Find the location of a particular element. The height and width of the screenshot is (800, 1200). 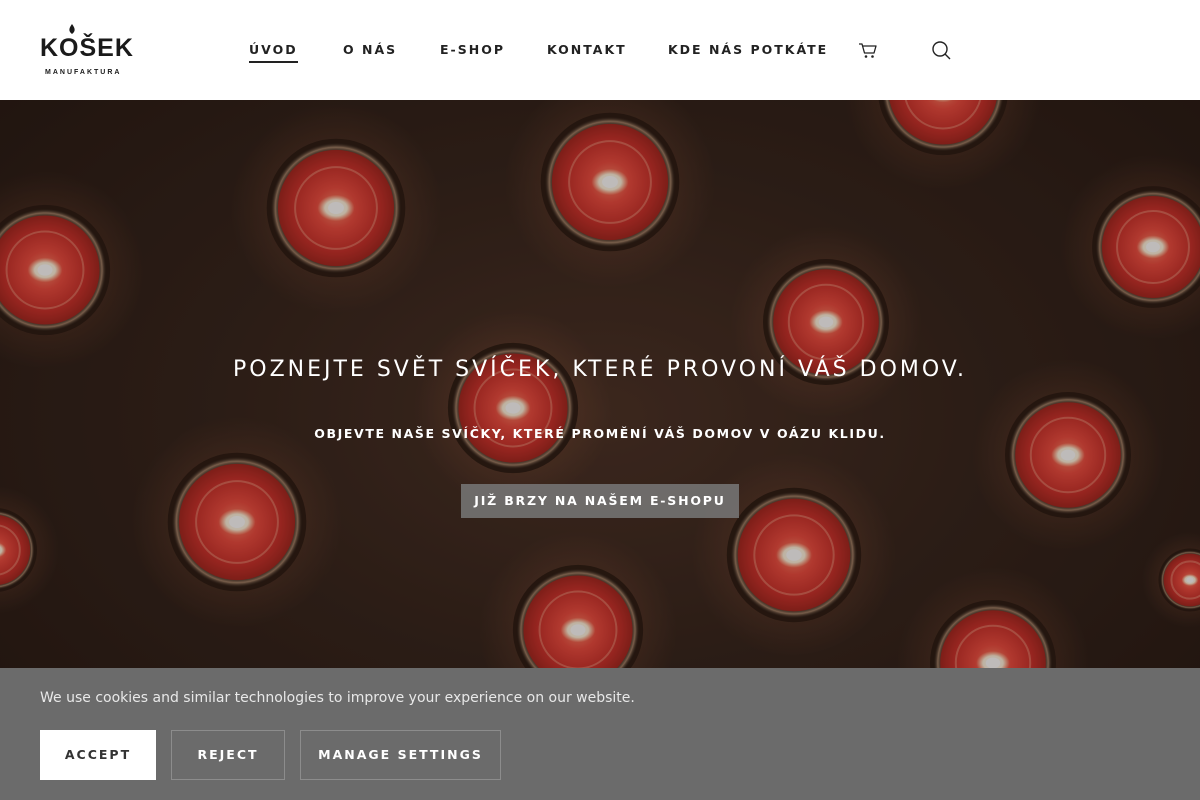

nav-item-kontakt: KONTAKT is located at coordinates (587, 49).